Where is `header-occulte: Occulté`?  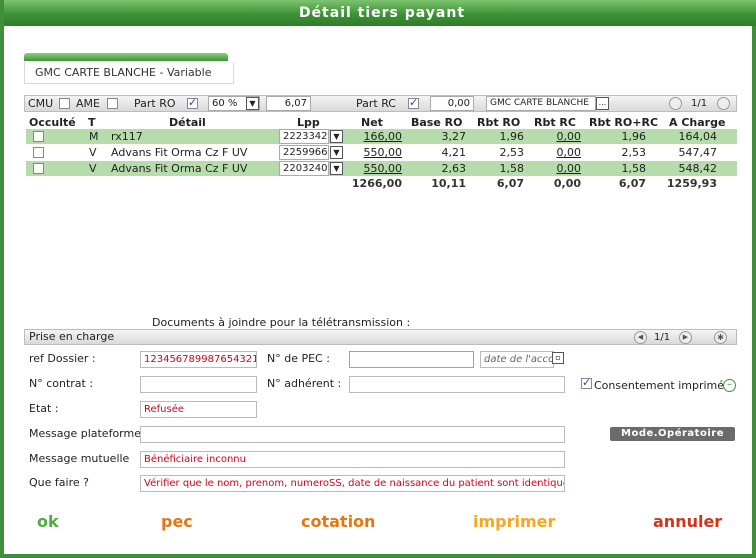
header-occulte: Occulté is located at coordinates (52, 122).